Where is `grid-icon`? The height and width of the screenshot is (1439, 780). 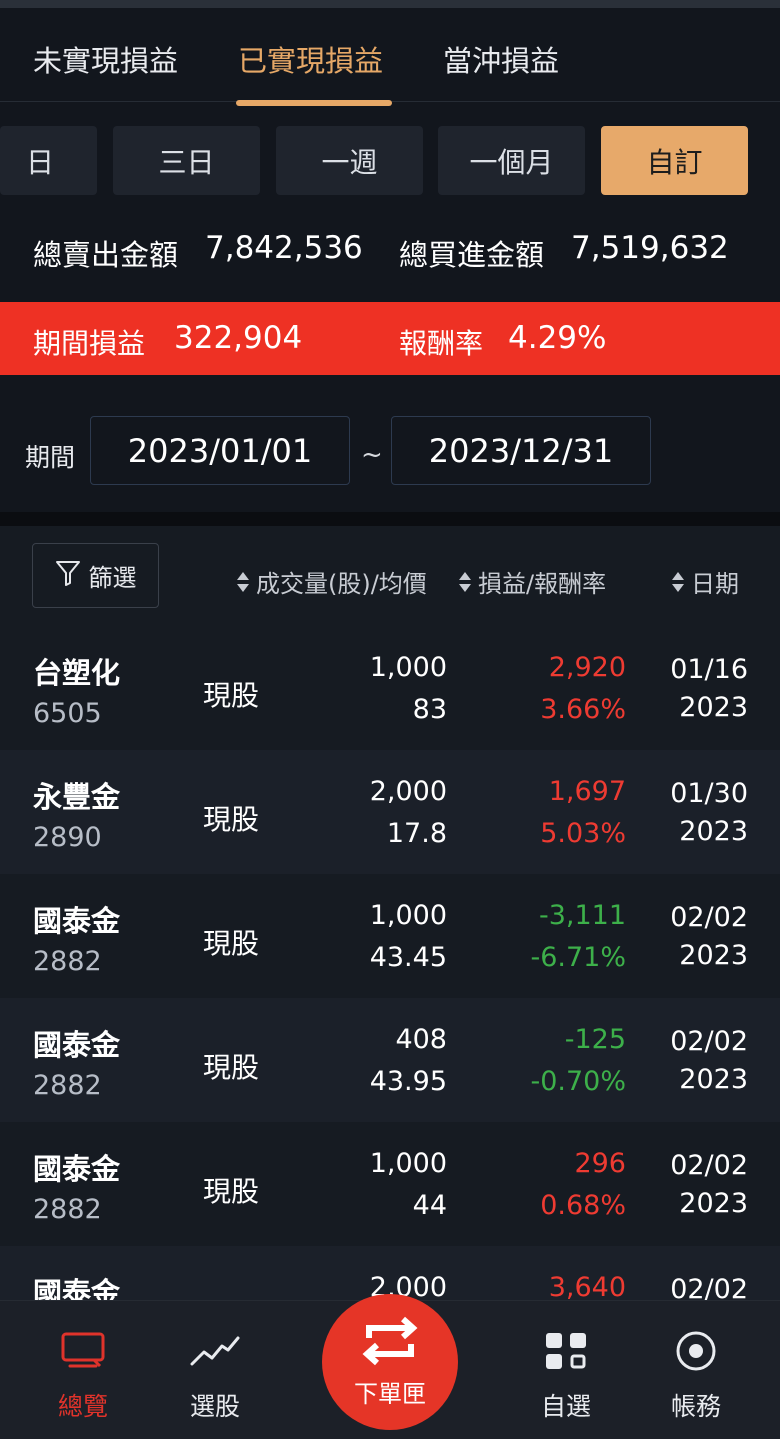
grid-icon is located at coordinates (566, 1351).